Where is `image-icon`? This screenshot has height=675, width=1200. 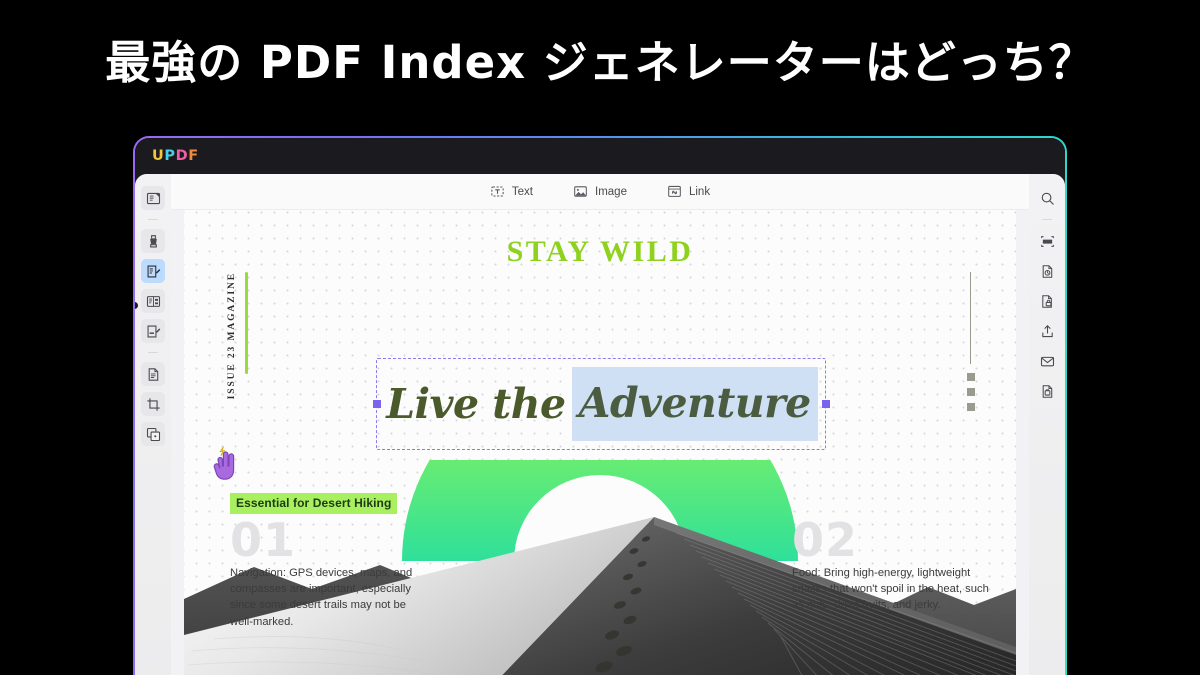 image-icon is located at coordinates (580, 191).